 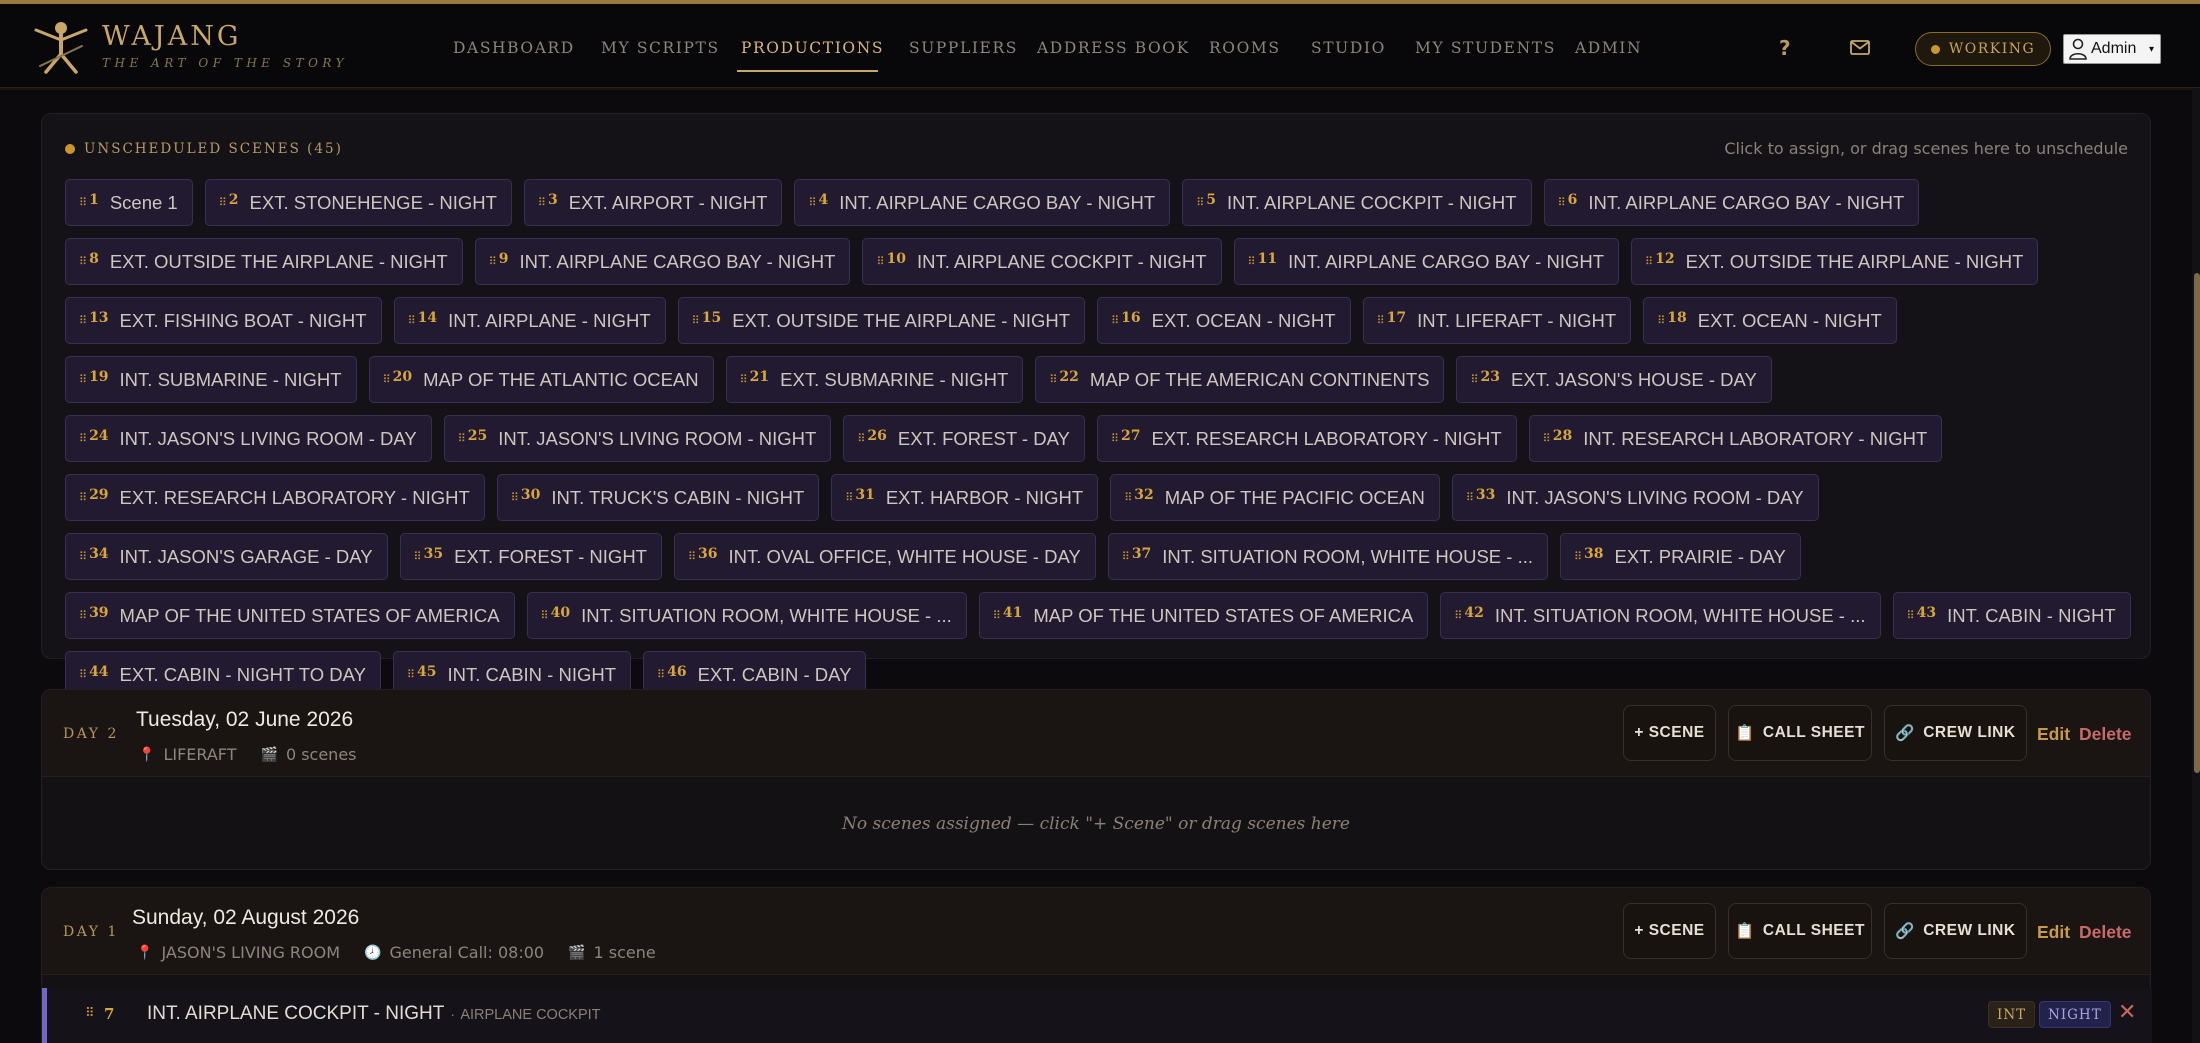 I want to click on working-status-button: WORKING, so click(x=1983, y=49).